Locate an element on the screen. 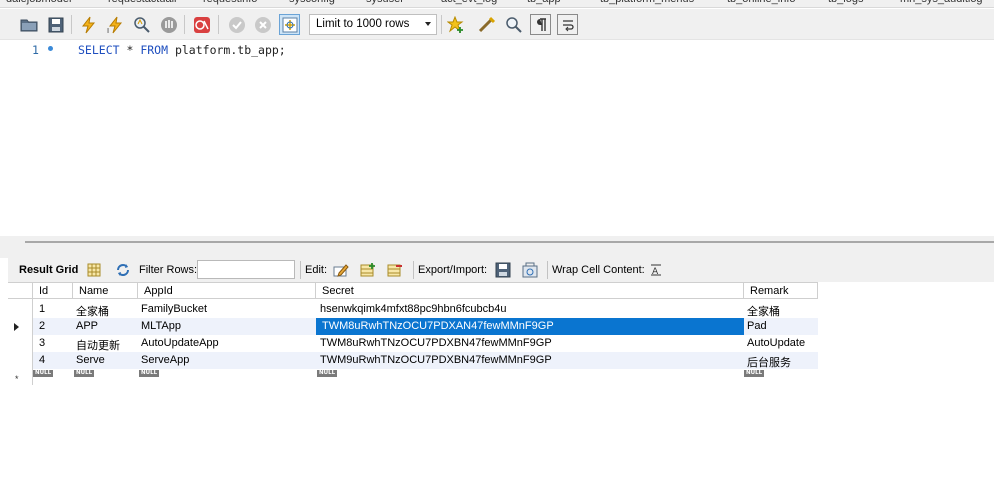  tab-tb-online-info: tb_online_info is located at coordinates (761, 2).